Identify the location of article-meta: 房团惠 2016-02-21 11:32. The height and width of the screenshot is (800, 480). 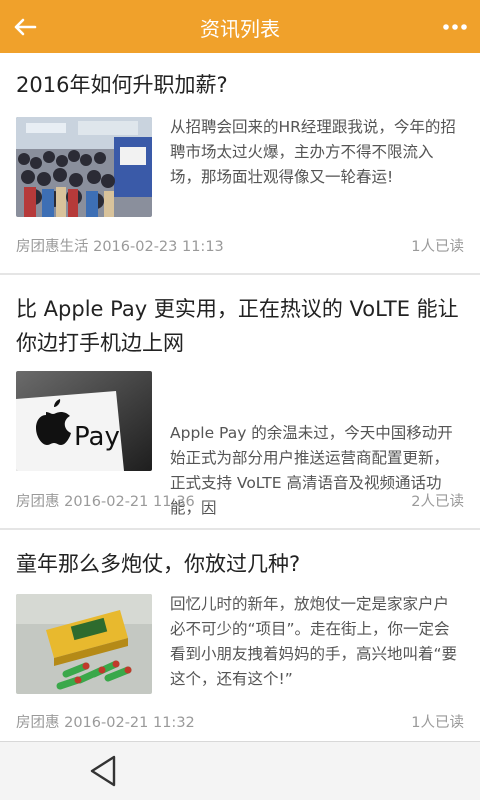
(105, 723).